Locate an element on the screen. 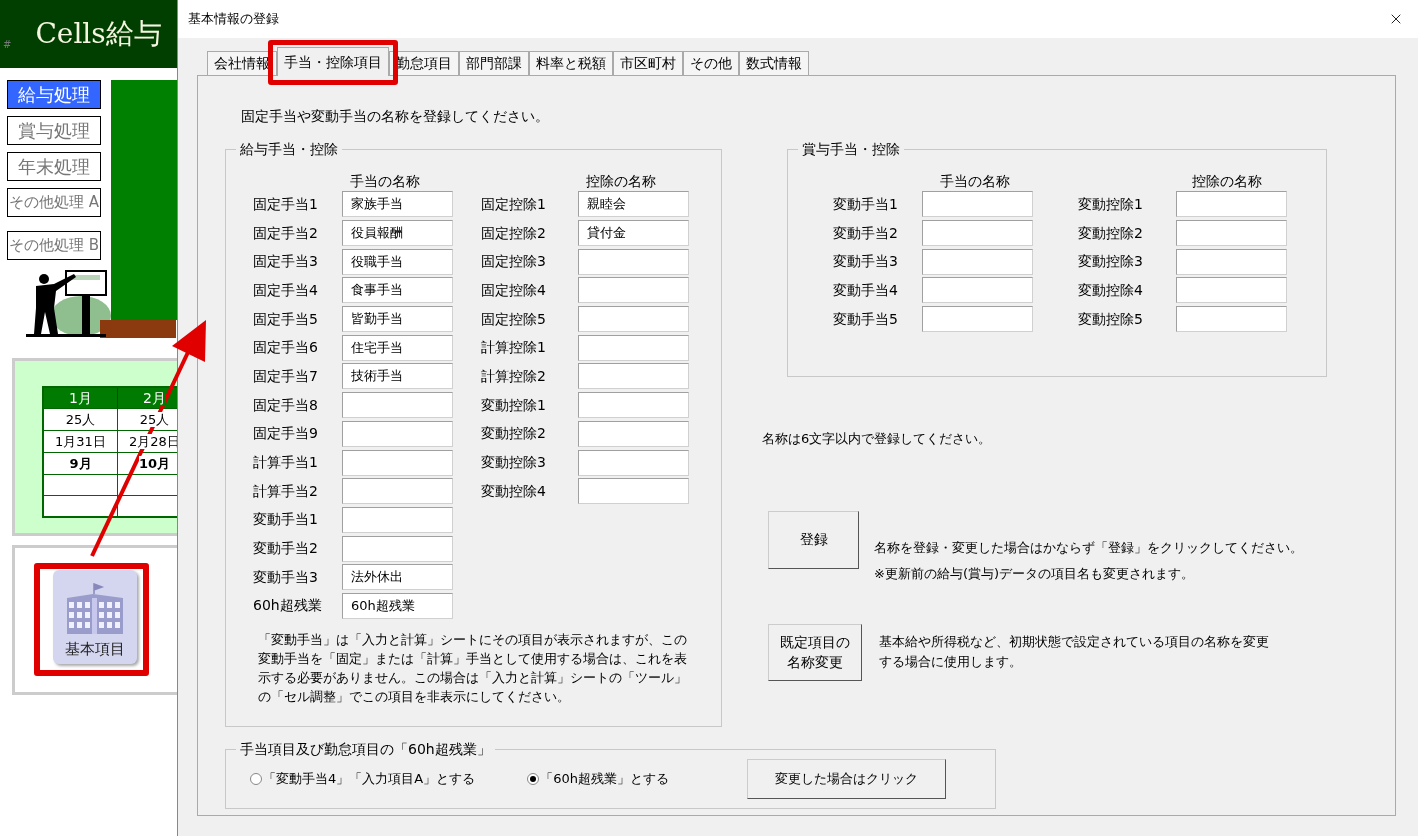  field-label: 固定手当6 is located at coordinates (286, 348).